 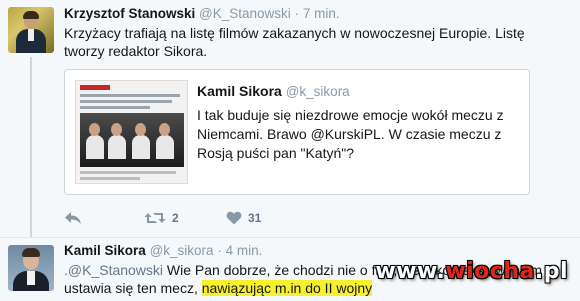 What do you see at coordinates (287, 288) in the screenshot?
I see `highlighted-text: nawiązując m.in do II wojny` at bounding box center [287, 288].